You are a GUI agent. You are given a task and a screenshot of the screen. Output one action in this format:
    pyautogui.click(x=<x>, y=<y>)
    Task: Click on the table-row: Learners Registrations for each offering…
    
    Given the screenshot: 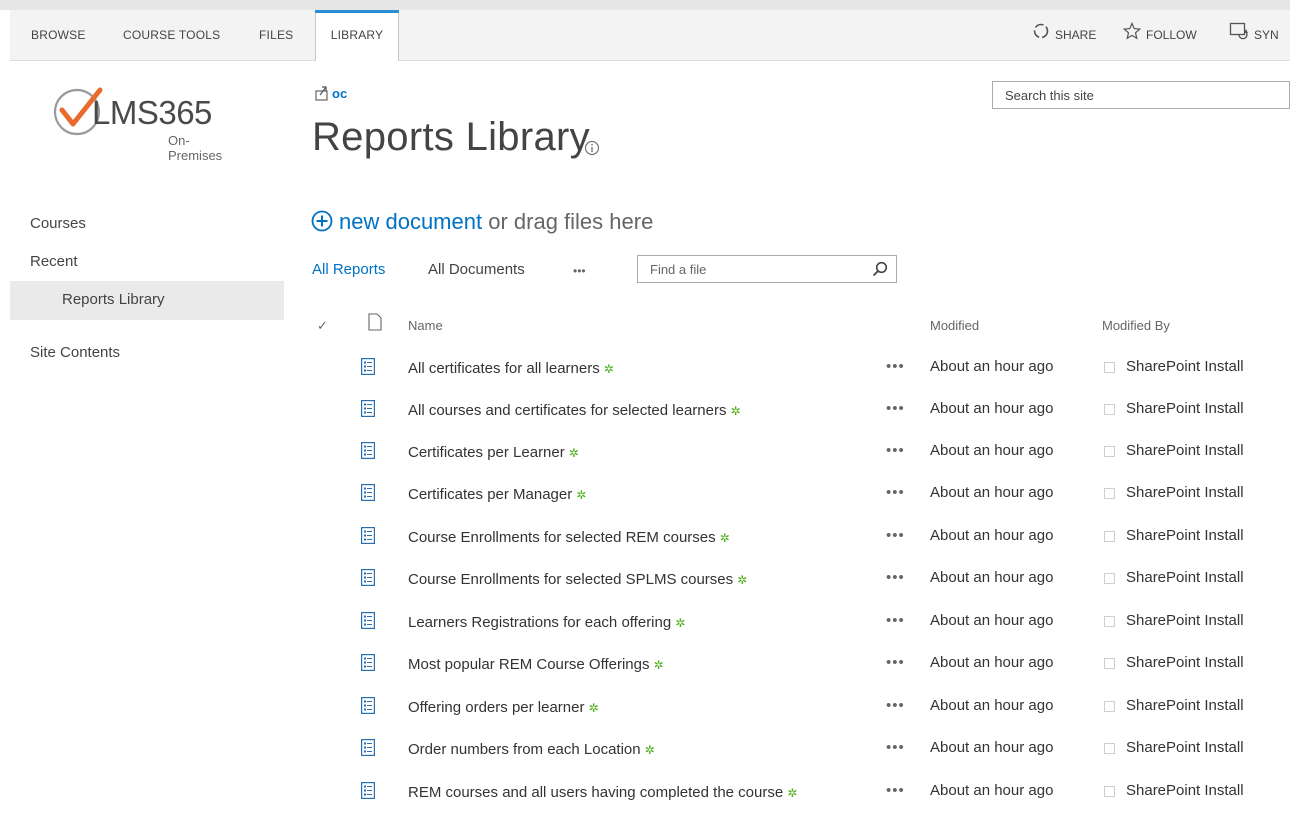 What is the action you would take?
    pyautogui.click(x=795, y=621)
    